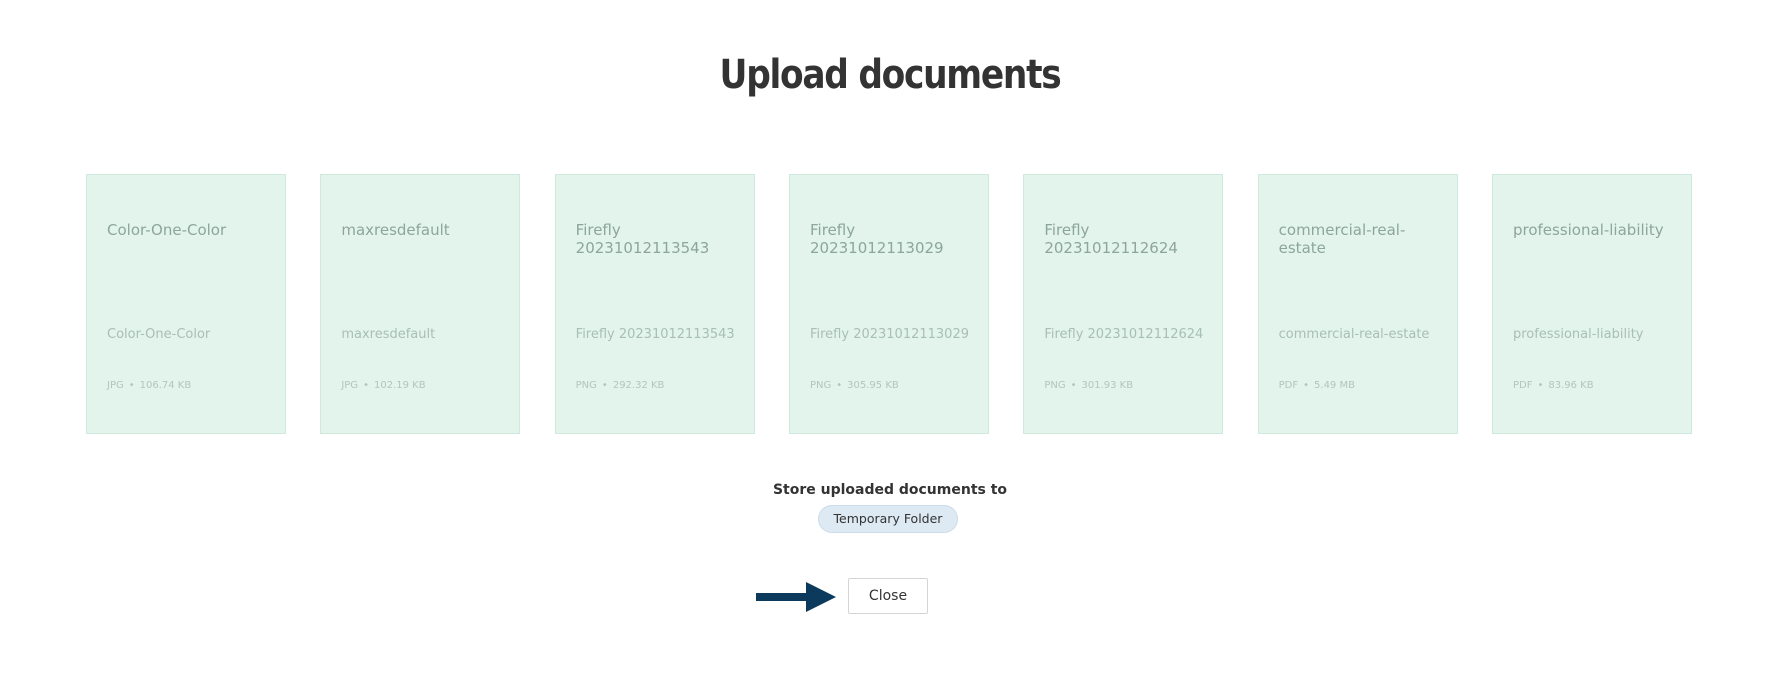 This screenshot has height=687, width=1780. I want to click on document-card-title: maxresdefault, so click(395, 230).